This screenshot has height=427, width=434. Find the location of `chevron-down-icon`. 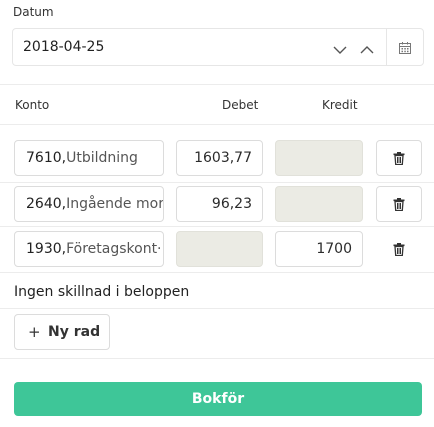

chevron-down-icon is located at coordinates (340, 47).